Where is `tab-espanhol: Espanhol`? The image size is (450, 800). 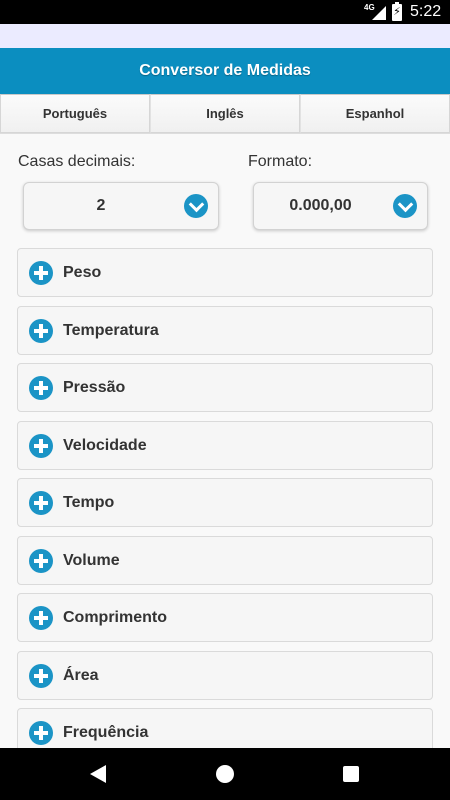
tab-espanhol: Espanhol is located at coordinates (375, 113).